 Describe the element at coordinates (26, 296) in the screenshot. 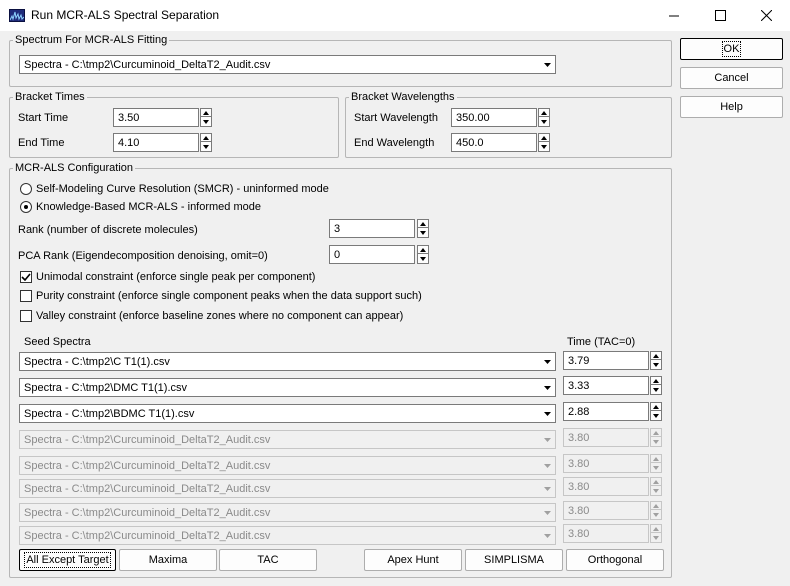

I see `purity-checkbox` at that location.